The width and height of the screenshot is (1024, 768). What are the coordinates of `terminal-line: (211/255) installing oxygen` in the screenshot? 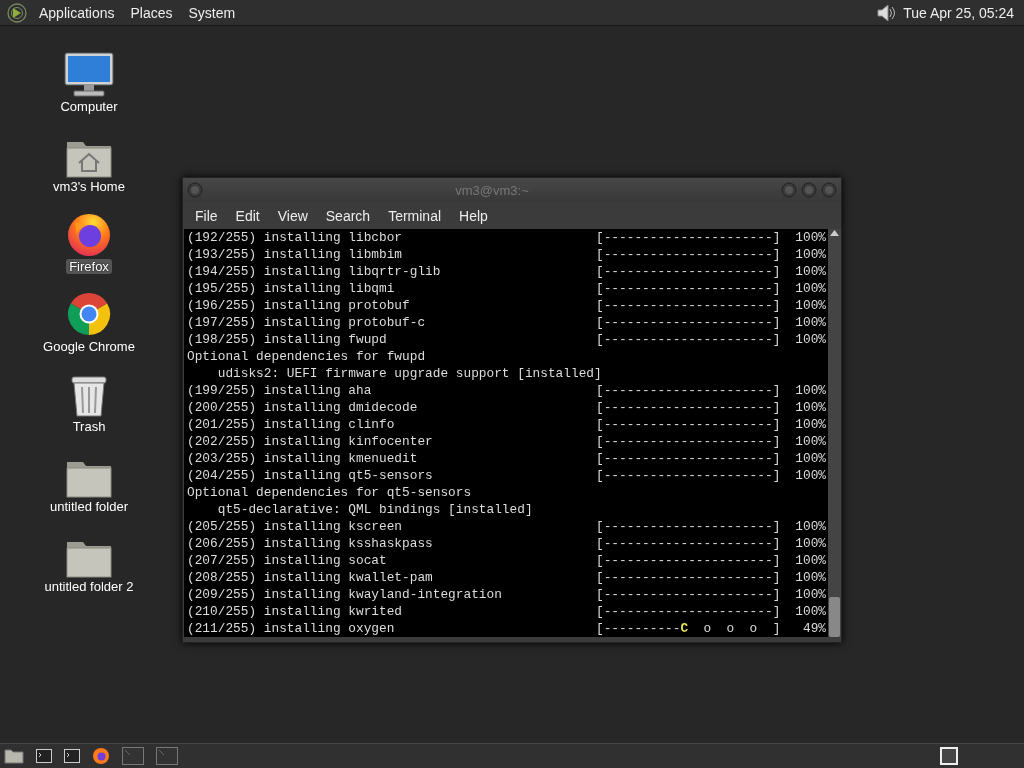 It's located at (291, 628).